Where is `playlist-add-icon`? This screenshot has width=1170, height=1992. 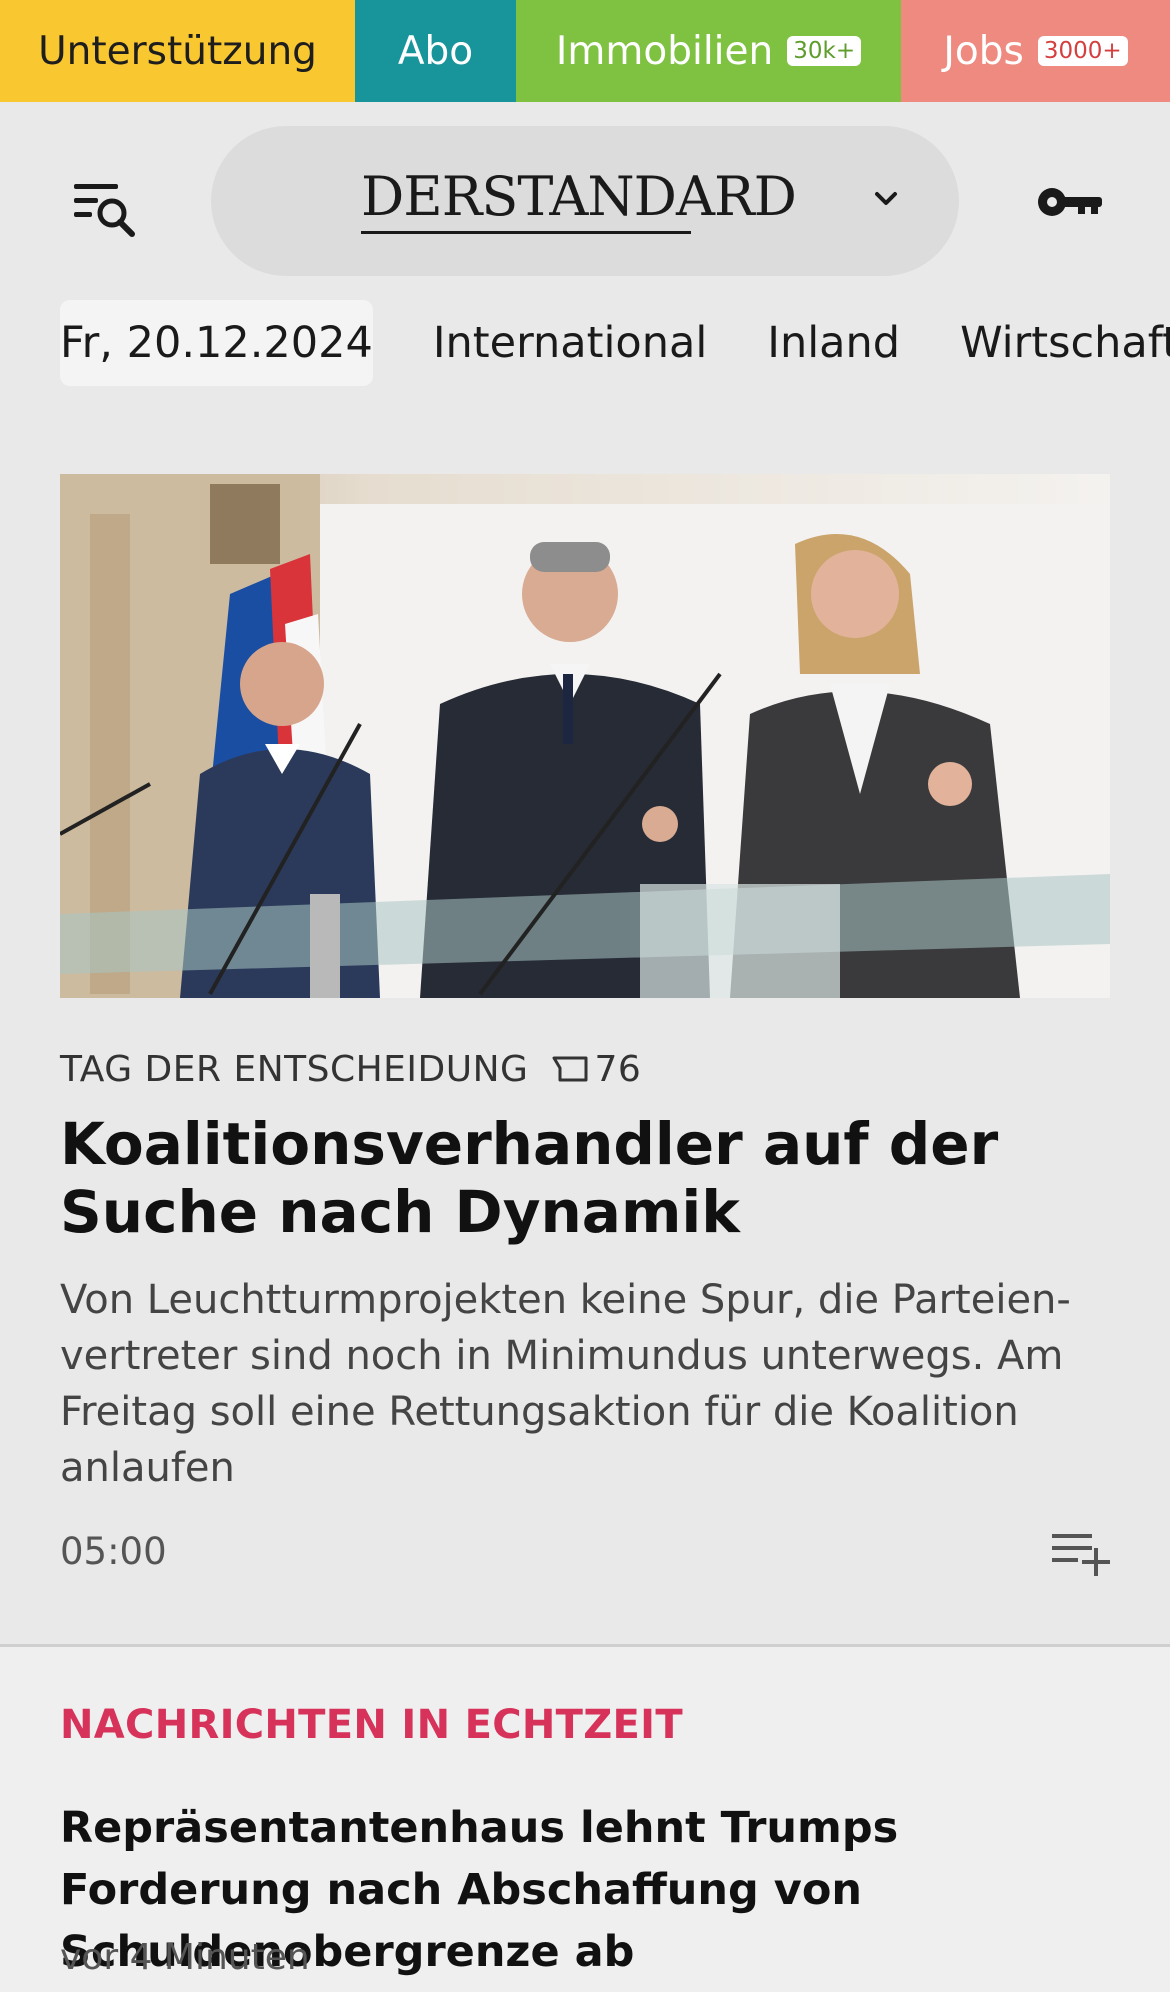 playlist-add-icon is located at coordinates (1081, 1554).